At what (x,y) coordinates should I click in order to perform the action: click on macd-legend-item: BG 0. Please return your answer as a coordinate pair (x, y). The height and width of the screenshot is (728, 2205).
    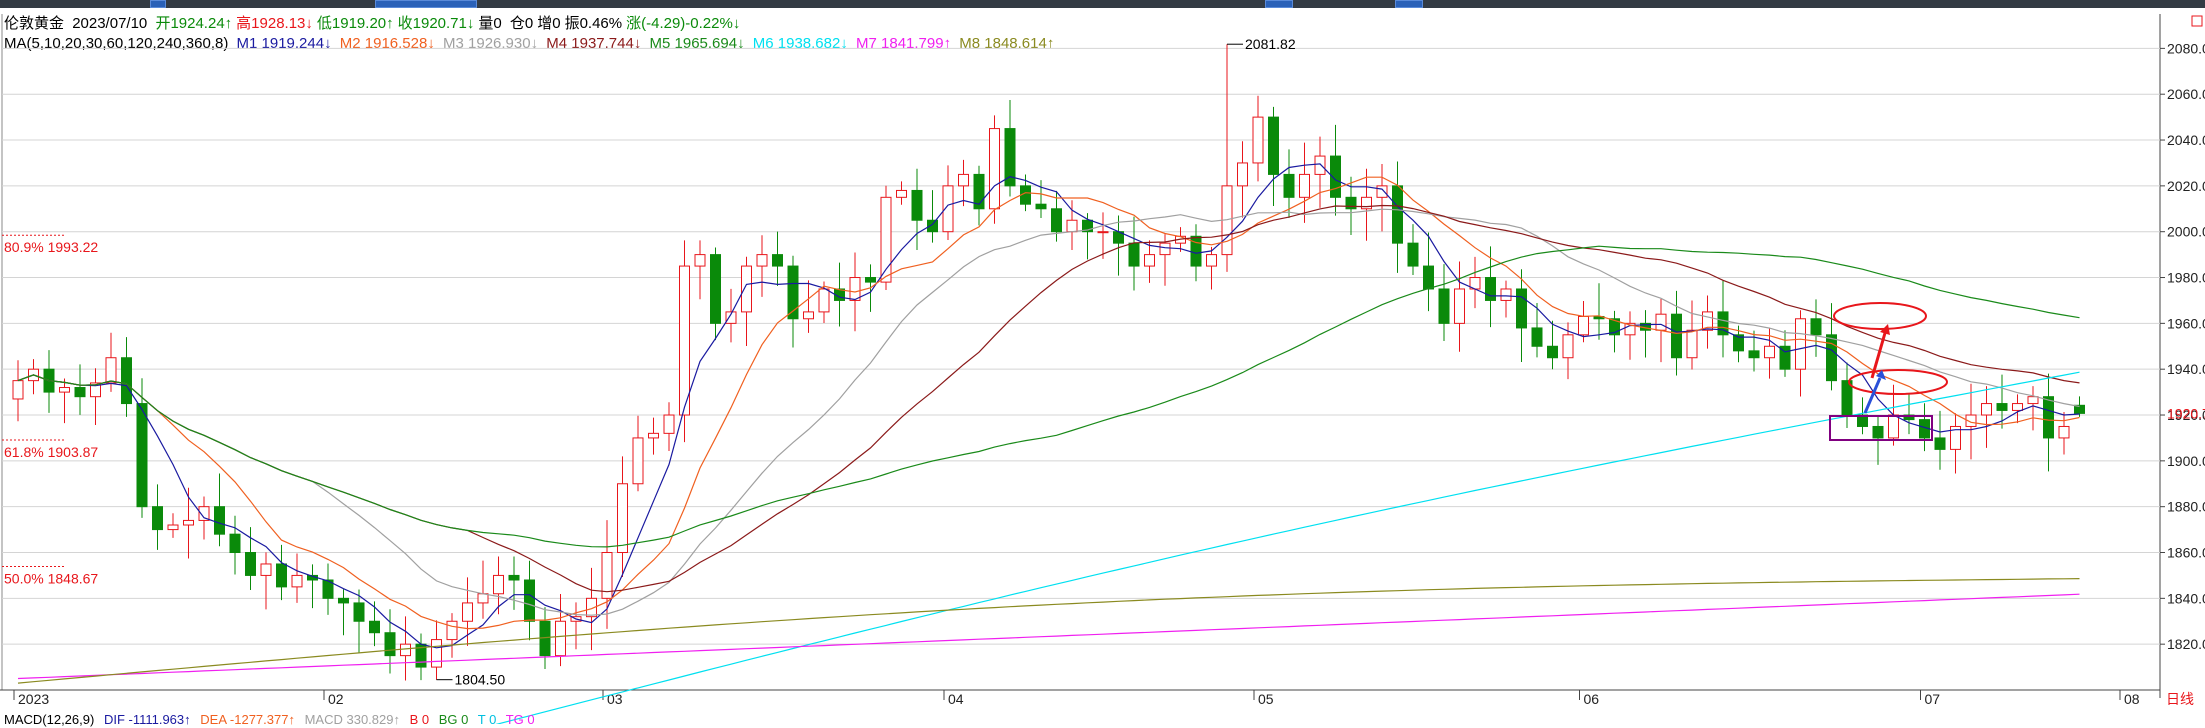
    Looking at the image, I should click on (453, 719).